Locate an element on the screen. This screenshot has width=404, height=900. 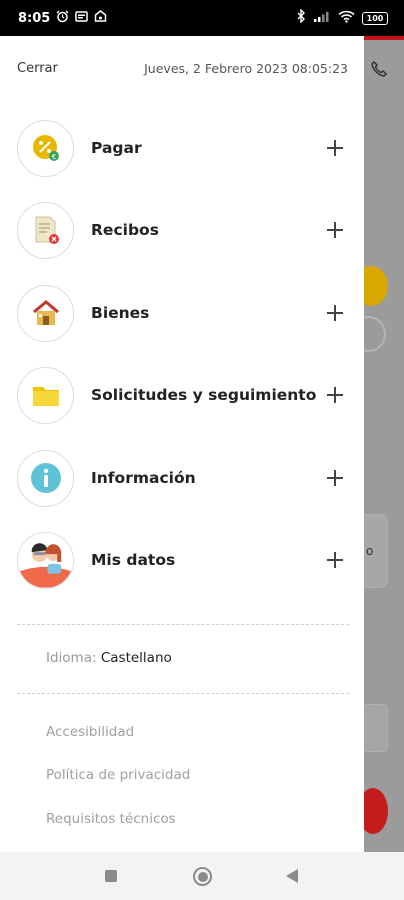
menu-item-label: Bienes is located at coordinates (120, 313).